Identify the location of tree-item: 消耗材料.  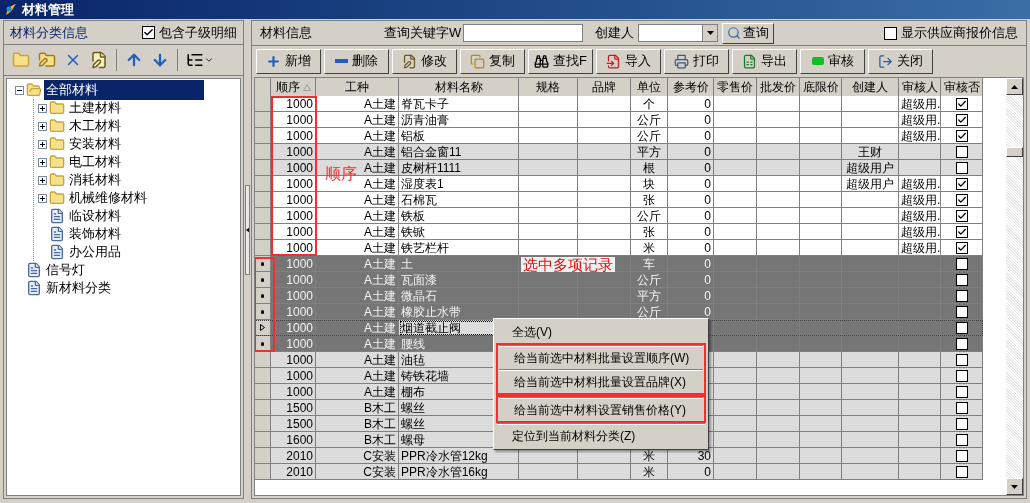
(95, 180).